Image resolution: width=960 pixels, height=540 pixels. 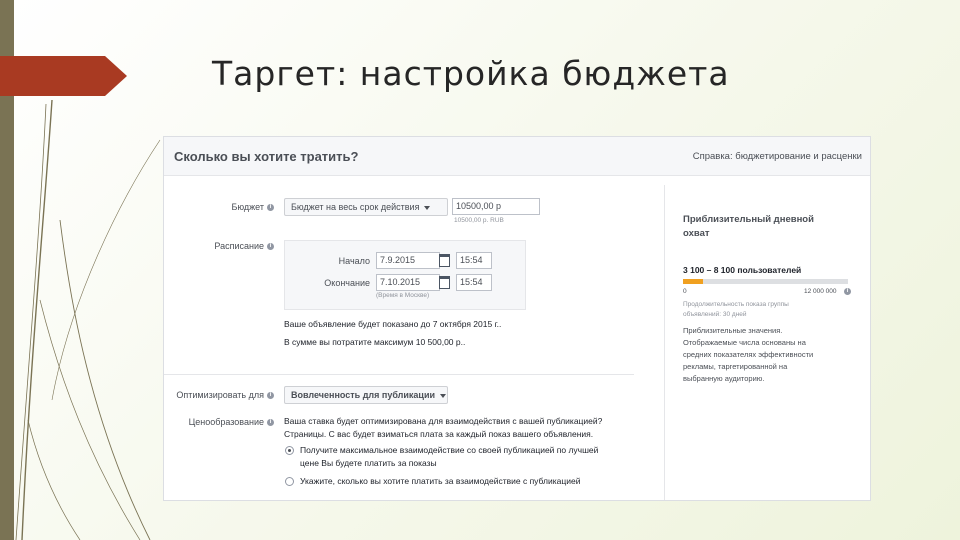 What do you see at coordinates (693, 281) in the screenshot?
I see `reach-meter-fill` at bounding box center [693, 281].